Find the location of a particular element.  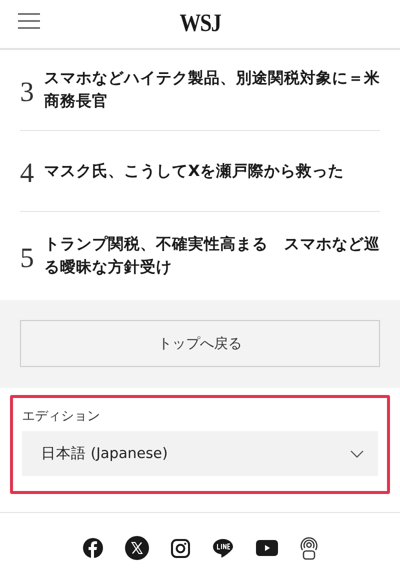

x-logo-icon is located at coordinates (136, 548).